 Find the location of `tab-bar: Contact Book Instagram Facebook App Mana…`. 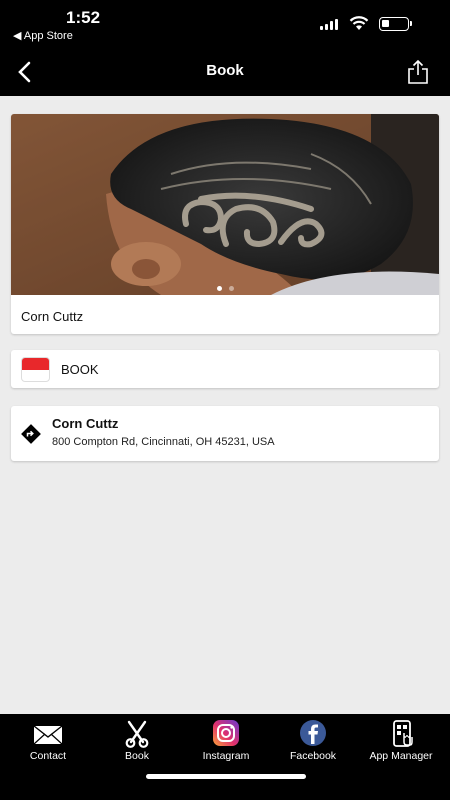

tab-bar: Contact Book Instagram Facebook App Mana… is located at coordinates (225, 757).